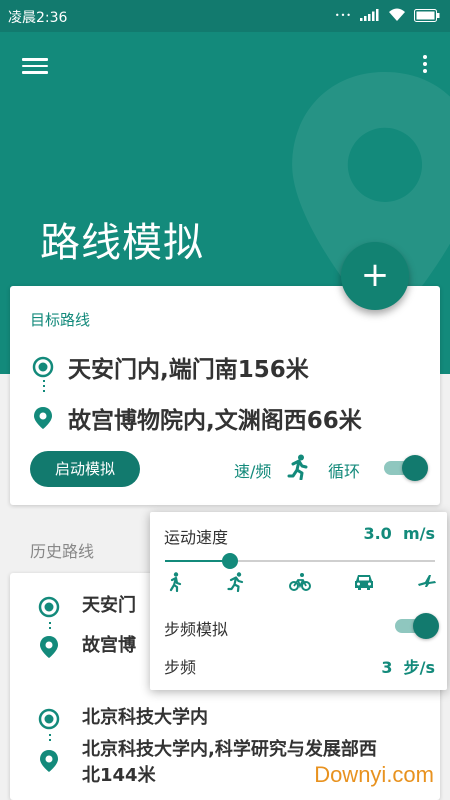 The height and width of the screenshot is (800, 450). Describe the element at coordinates (375, 276) in the screenshot. I see `add-route-button: +` at that location.